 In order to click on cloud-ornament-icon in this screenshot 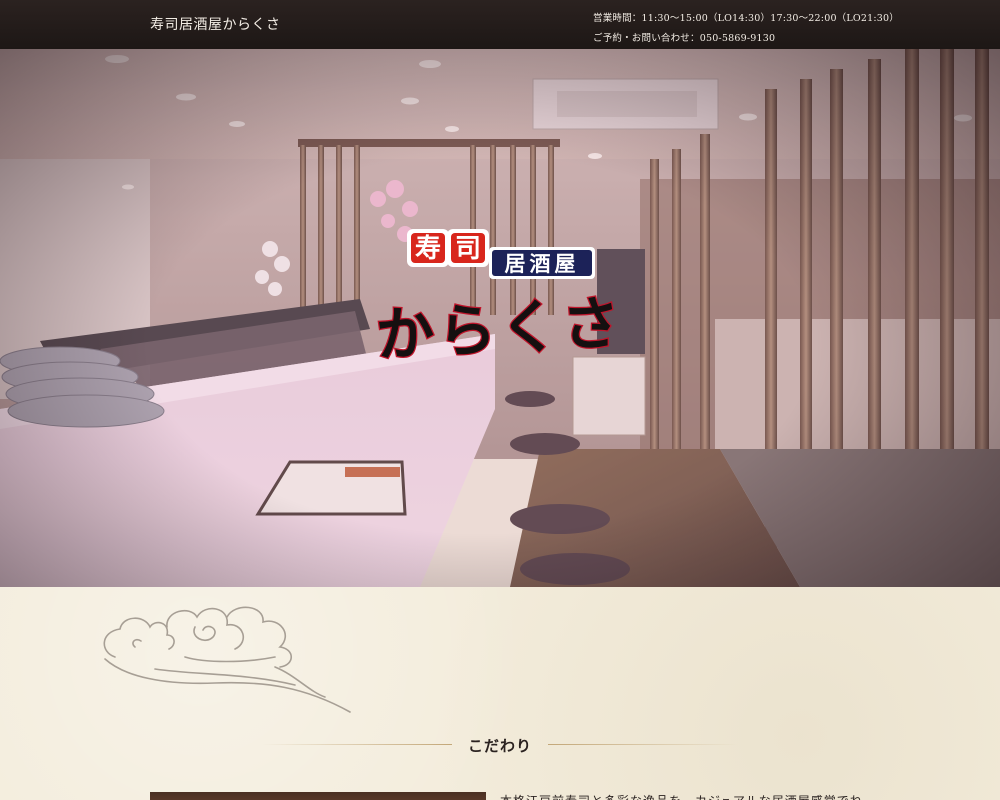, I will do `click(227, 659)`.